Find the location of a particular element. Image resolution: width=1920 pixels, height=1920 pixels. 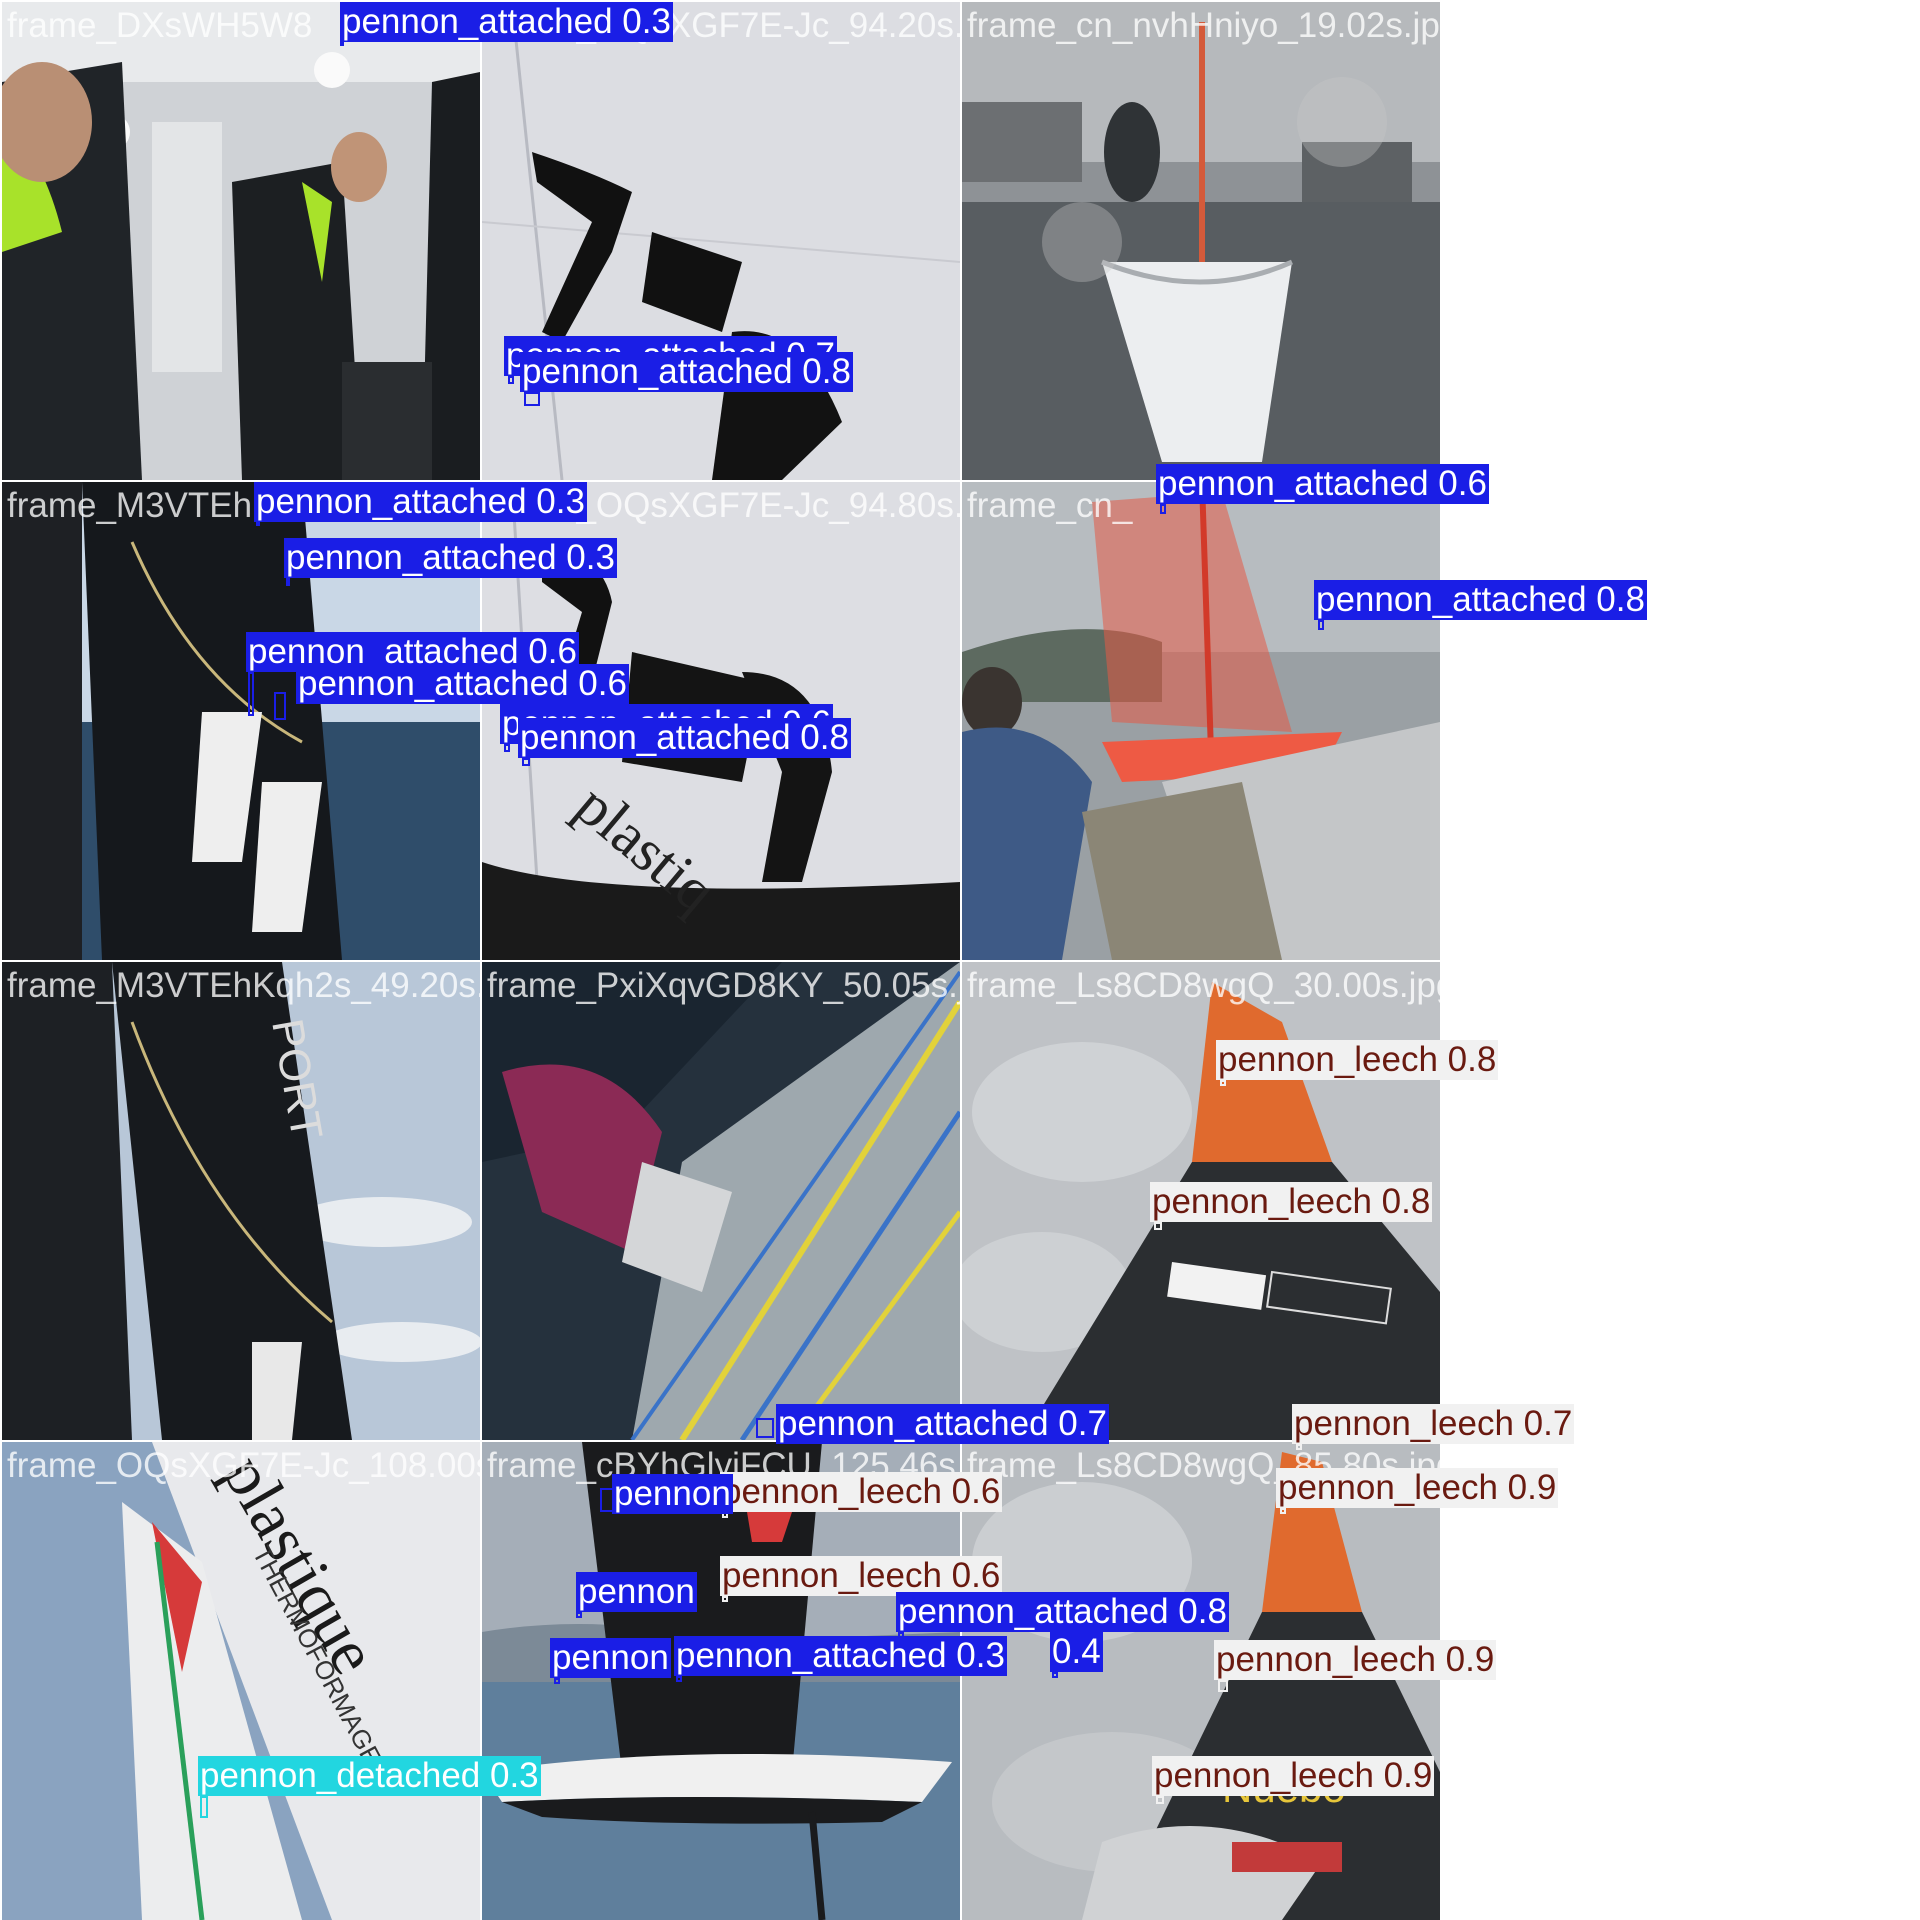

white-sail-photo is located at coordinates (721, 241).